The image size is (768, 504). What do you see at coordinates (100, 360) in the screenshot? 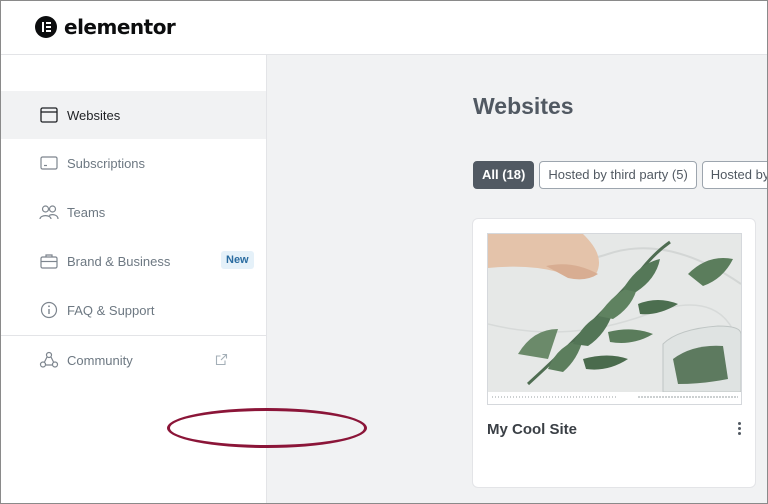
I see `sidebar-item-label: Community` at bounding box center [100, 360].